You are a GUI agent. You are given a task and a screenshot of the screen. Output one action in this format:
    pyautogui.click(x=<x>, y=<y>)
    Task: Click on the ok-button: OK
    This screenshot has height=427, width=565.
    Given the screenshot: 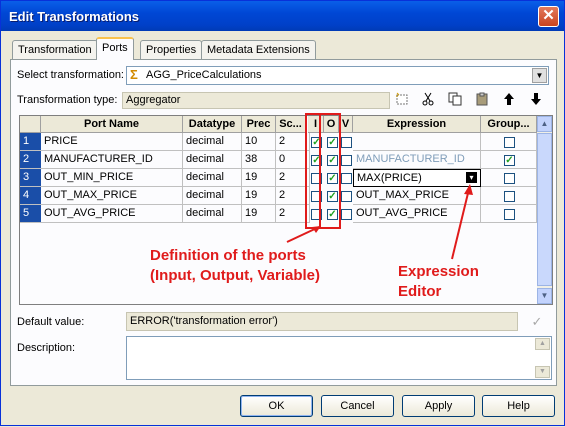 What is the action you would take?
    pyautogui.click(x=276, y=406)
    